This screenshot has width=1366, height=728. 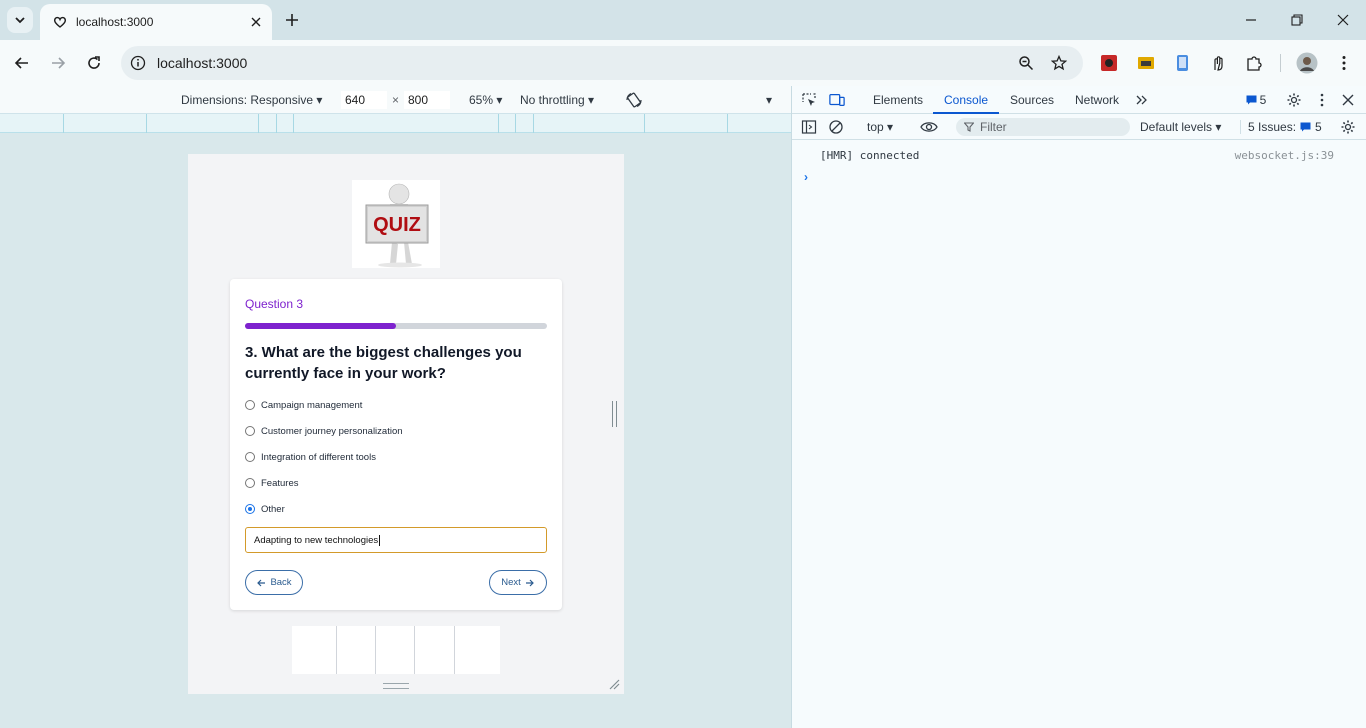 What do you see at coordinates (1218, 63) in the screenshot?
I see `extension-hand-icon` at bounding box center [1218, 63].